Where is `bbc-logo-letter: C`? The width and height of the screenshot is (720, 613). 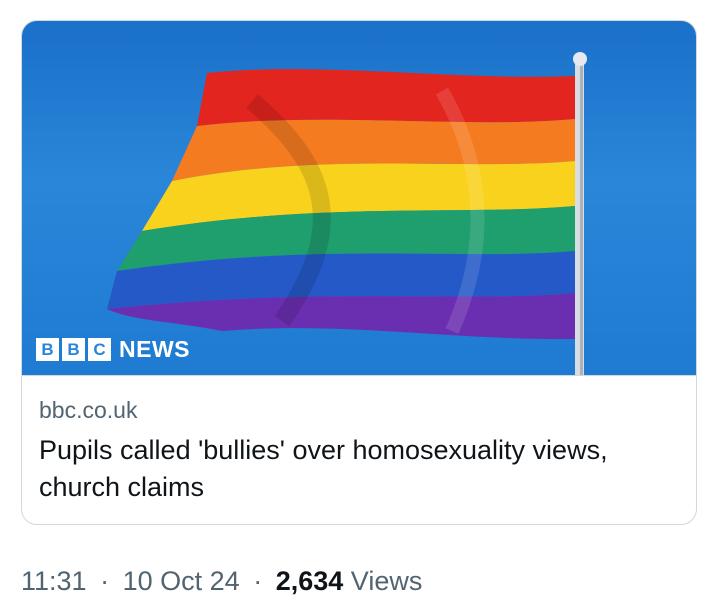
bbc-logo-letter: C is located at coordinates (99, 349).